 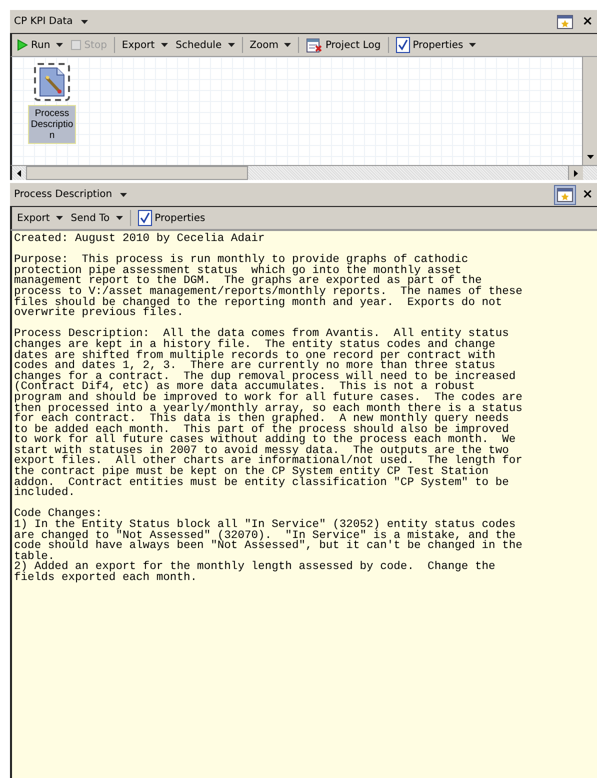 What do you see at coordinates (71, 194) in the screenshot?
I see `panel-title-menu: Process Description` at bounding box center [71, 194].